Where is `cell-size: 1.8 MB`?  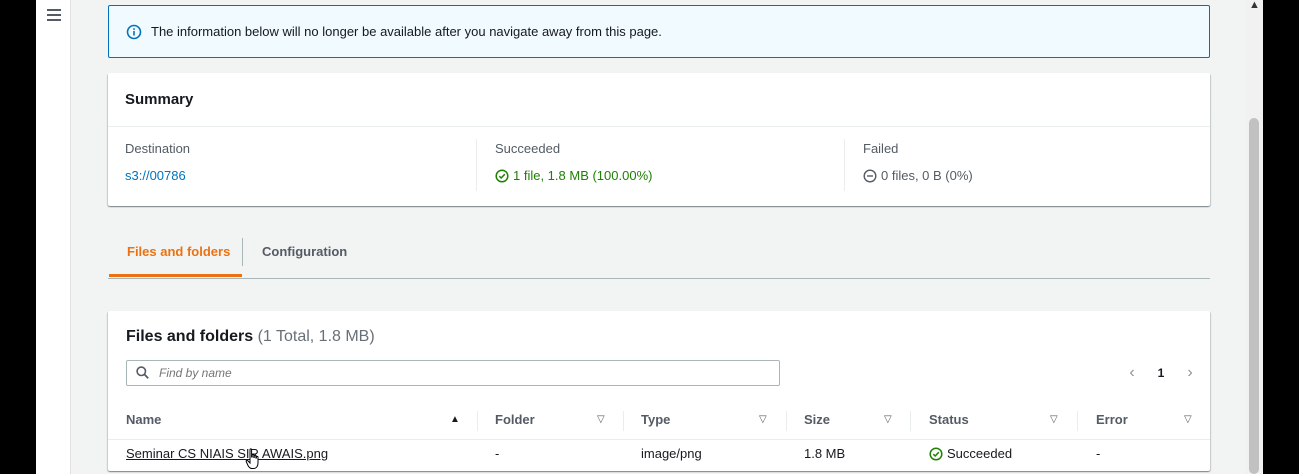 cell-size: 1.8 MB is located at coordinates (825, 453).